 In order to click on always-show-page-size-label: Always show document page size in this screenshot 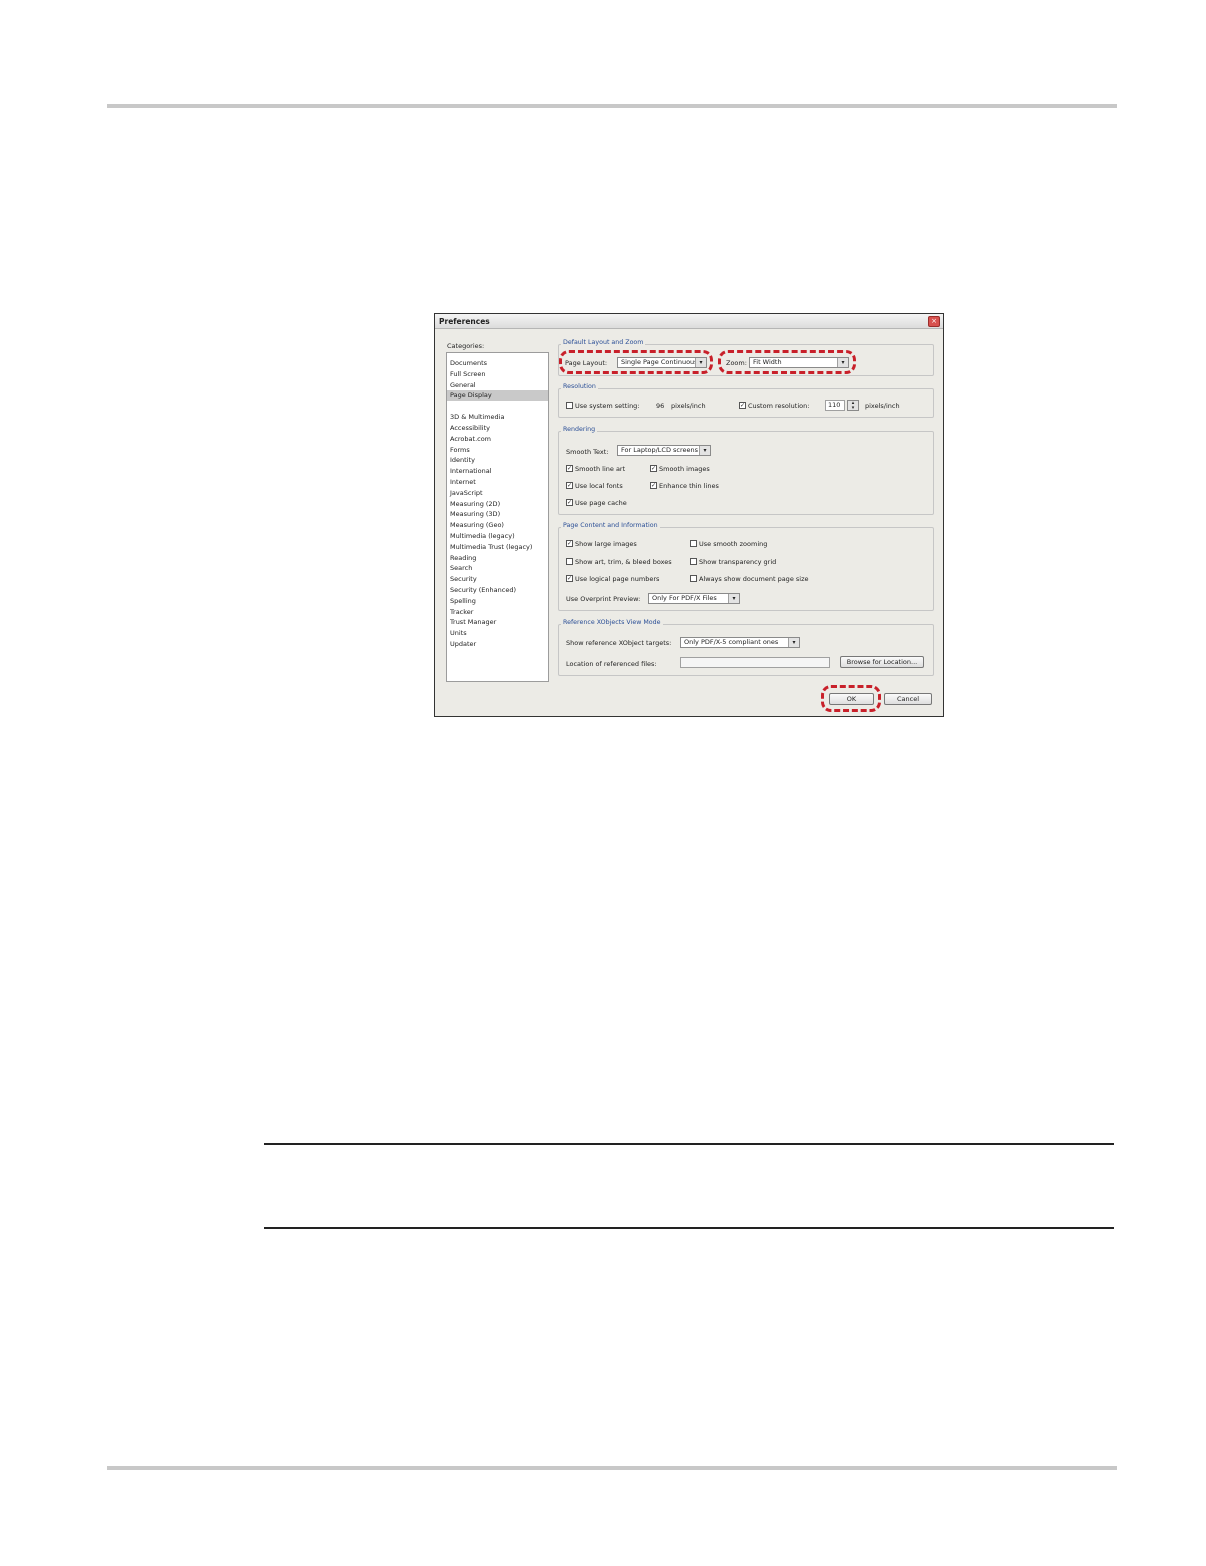, I will do `click(754, 579)`.